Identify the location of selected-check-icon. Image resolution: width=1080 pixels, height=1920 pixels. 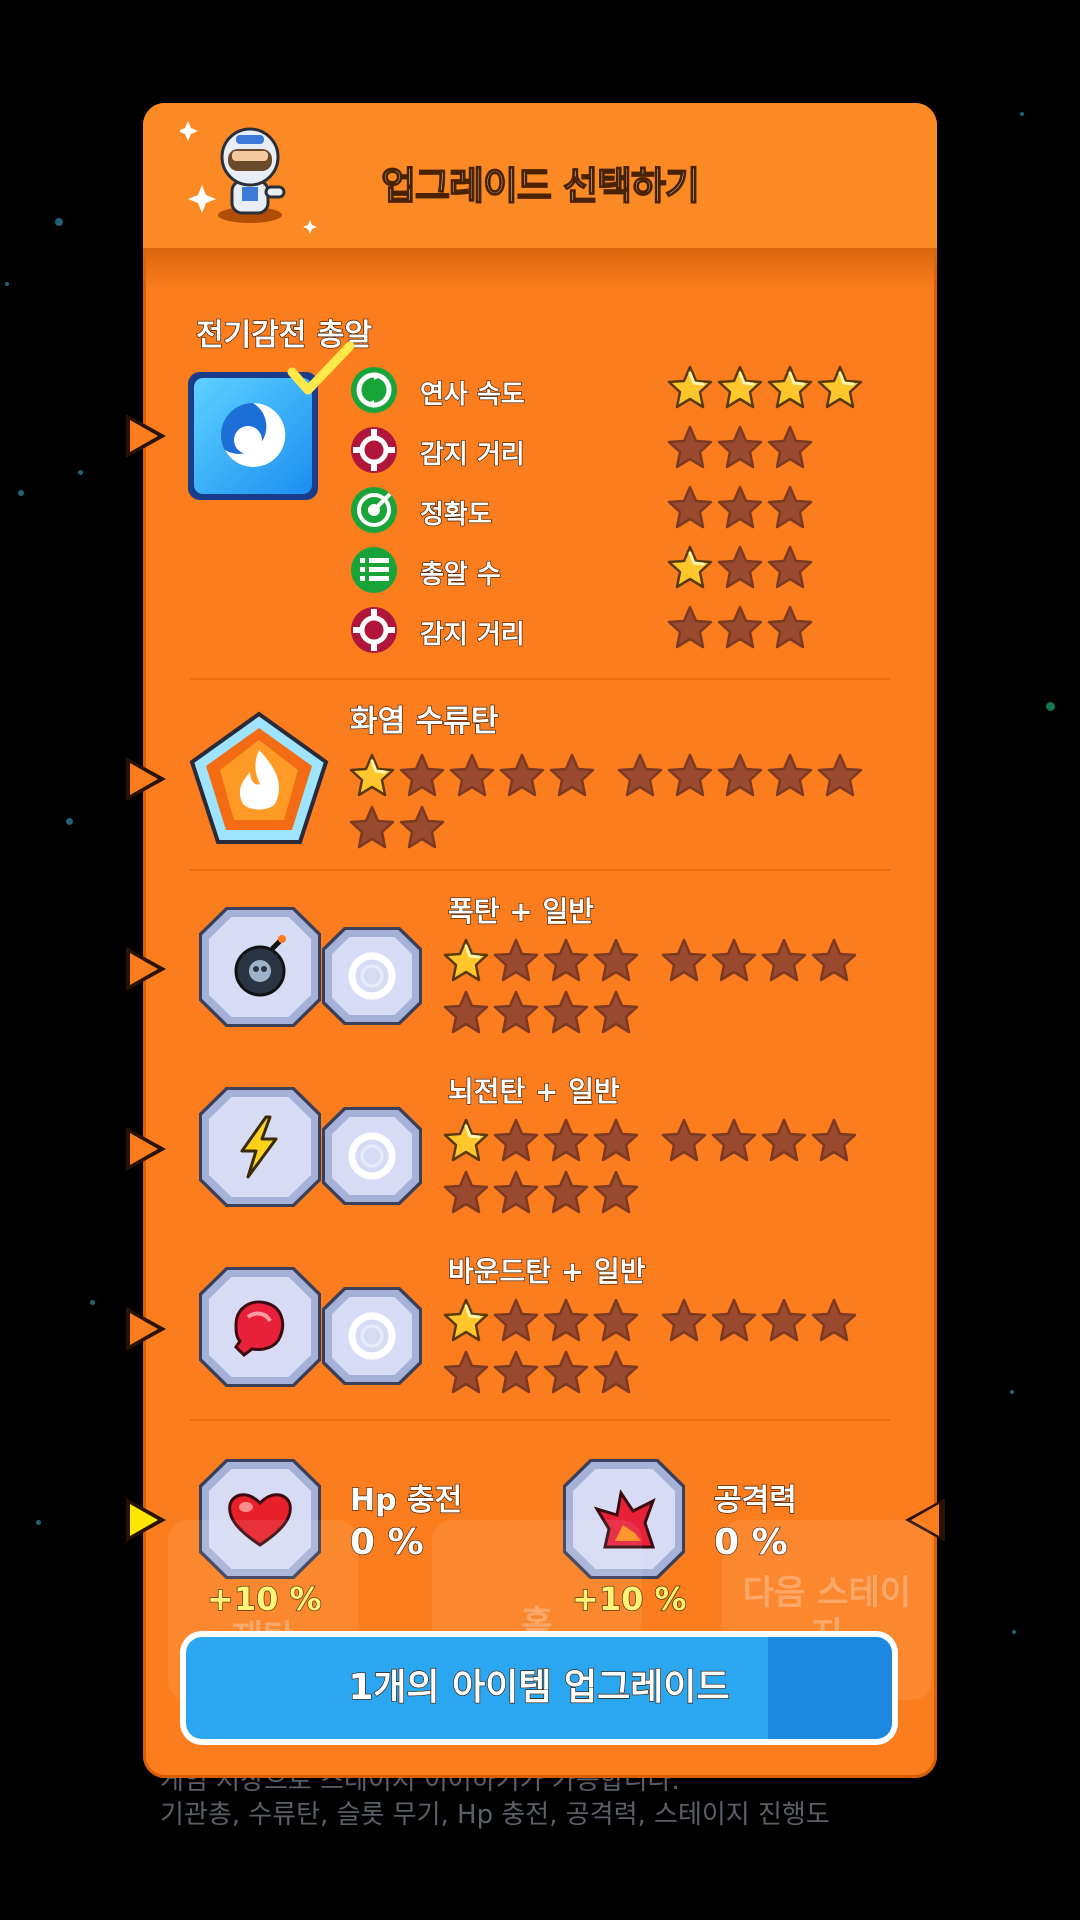
(321, 368).